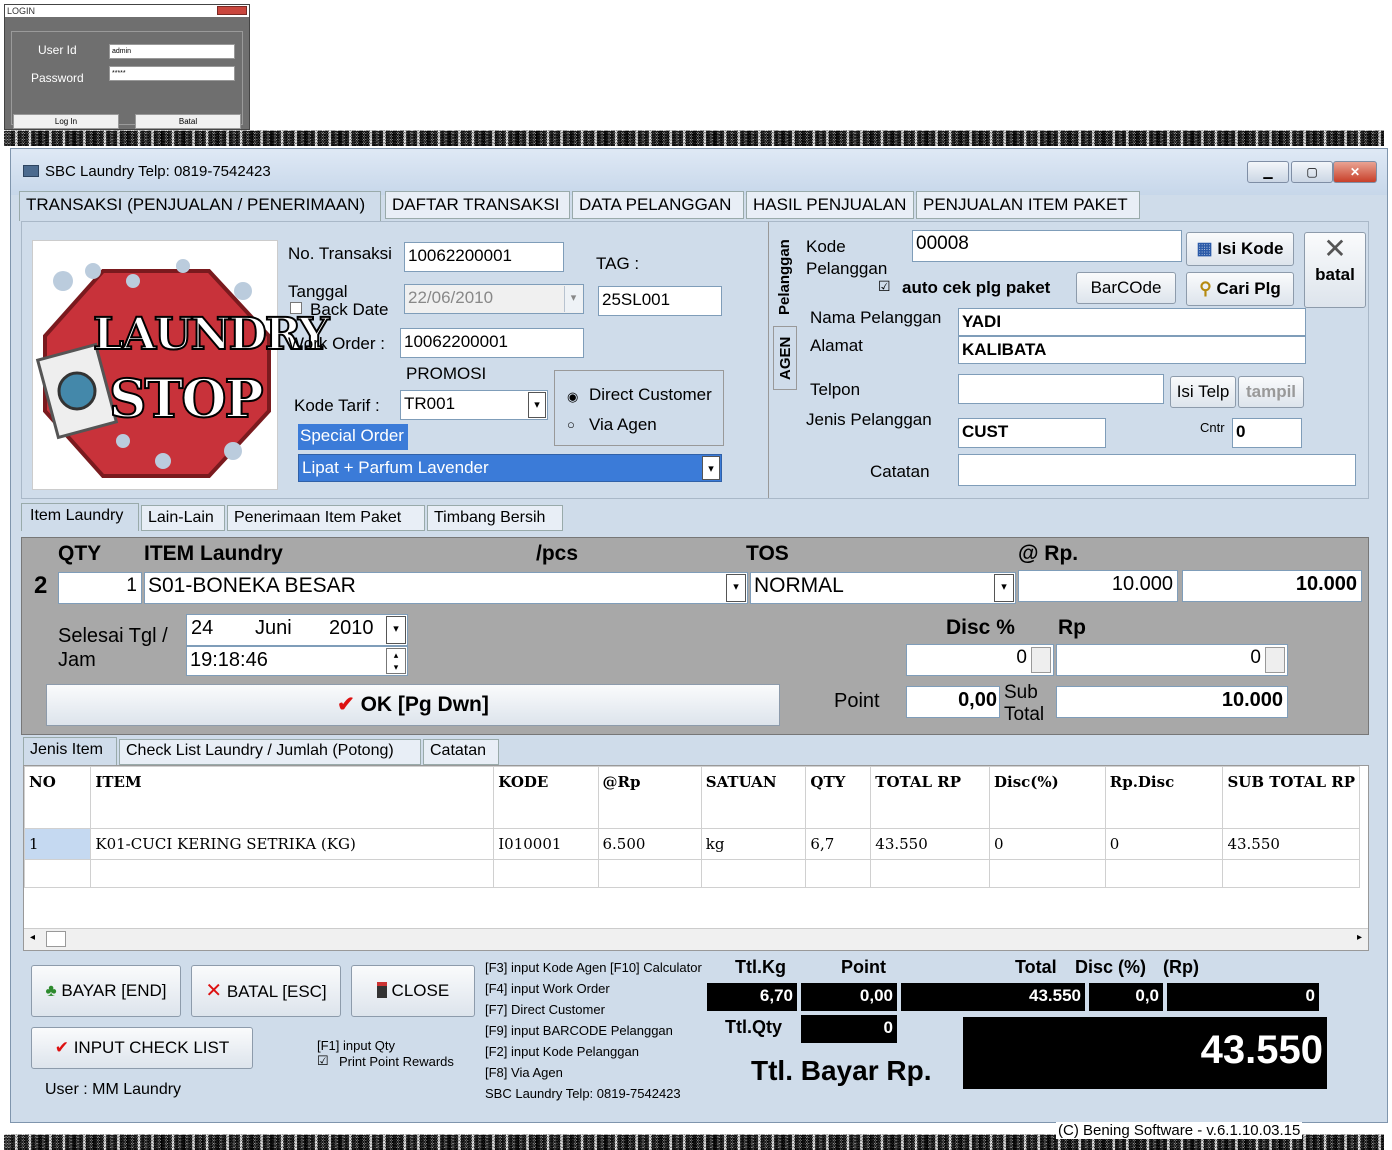 This screenshot has width=1392, height=1150. I want to click on disc-pct-button, so click(1041, 660).